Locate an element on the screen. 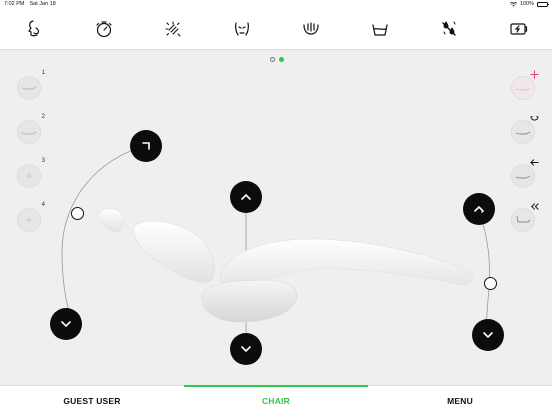  memory-position-4-button: 4 + is located at coordinates (31, 217).